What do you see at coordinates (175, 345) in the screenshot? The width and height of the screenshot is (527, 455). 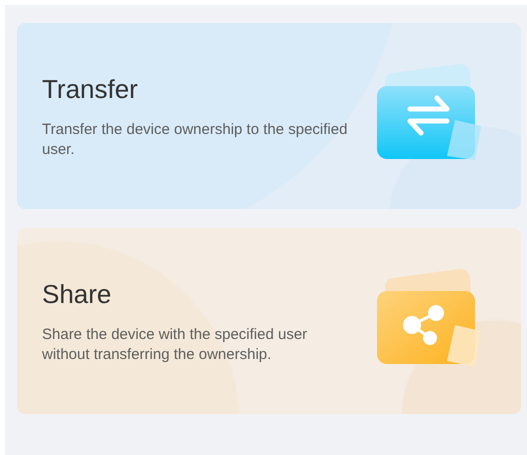 I see `card-description: Share the device with the specified user without transferring the ownership.` at bounding box center [175, 345].